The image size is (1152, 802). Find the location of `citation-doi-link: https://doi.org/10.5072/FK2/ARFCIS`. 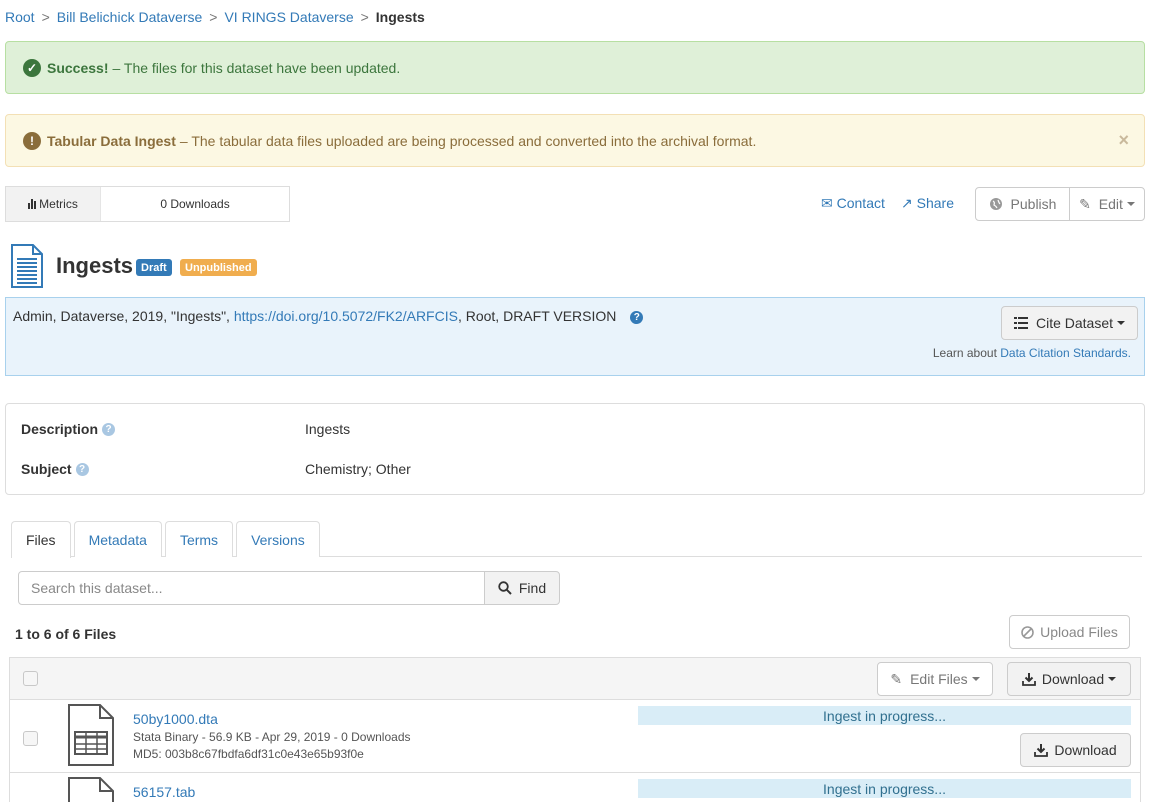

citation-doi-link: https://doi.org/10.5072/FK2/ARFCIS is located at coordinates (346, 316).